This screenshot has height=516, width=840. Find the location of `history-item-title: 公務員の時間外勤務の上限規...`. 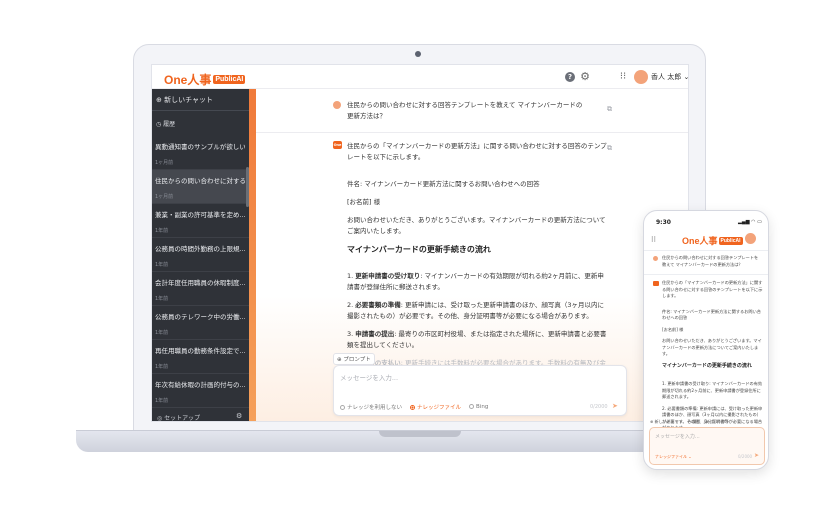

history-item-title: 公務員の時間外勤務の上限規... is located at coordinates (200, 249).